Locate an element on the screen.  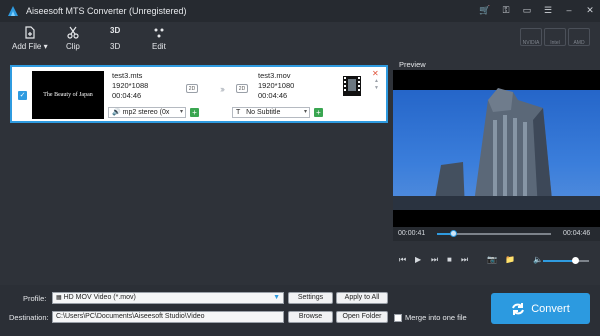
output-info: test3.mov 1920*1080 00:04:46 is located at coordinates (276, 86).